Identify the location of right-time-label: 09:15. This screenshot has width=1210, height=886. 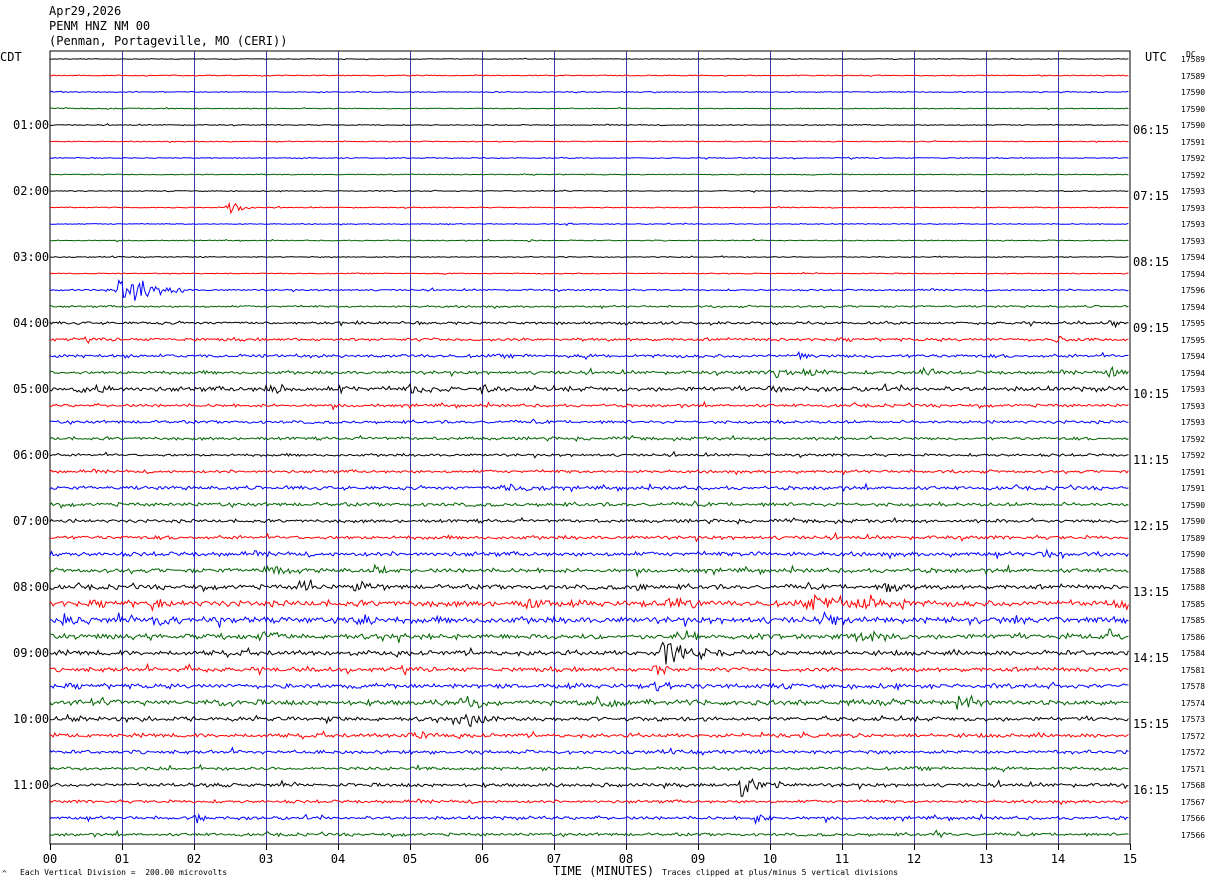
(1151, 328).